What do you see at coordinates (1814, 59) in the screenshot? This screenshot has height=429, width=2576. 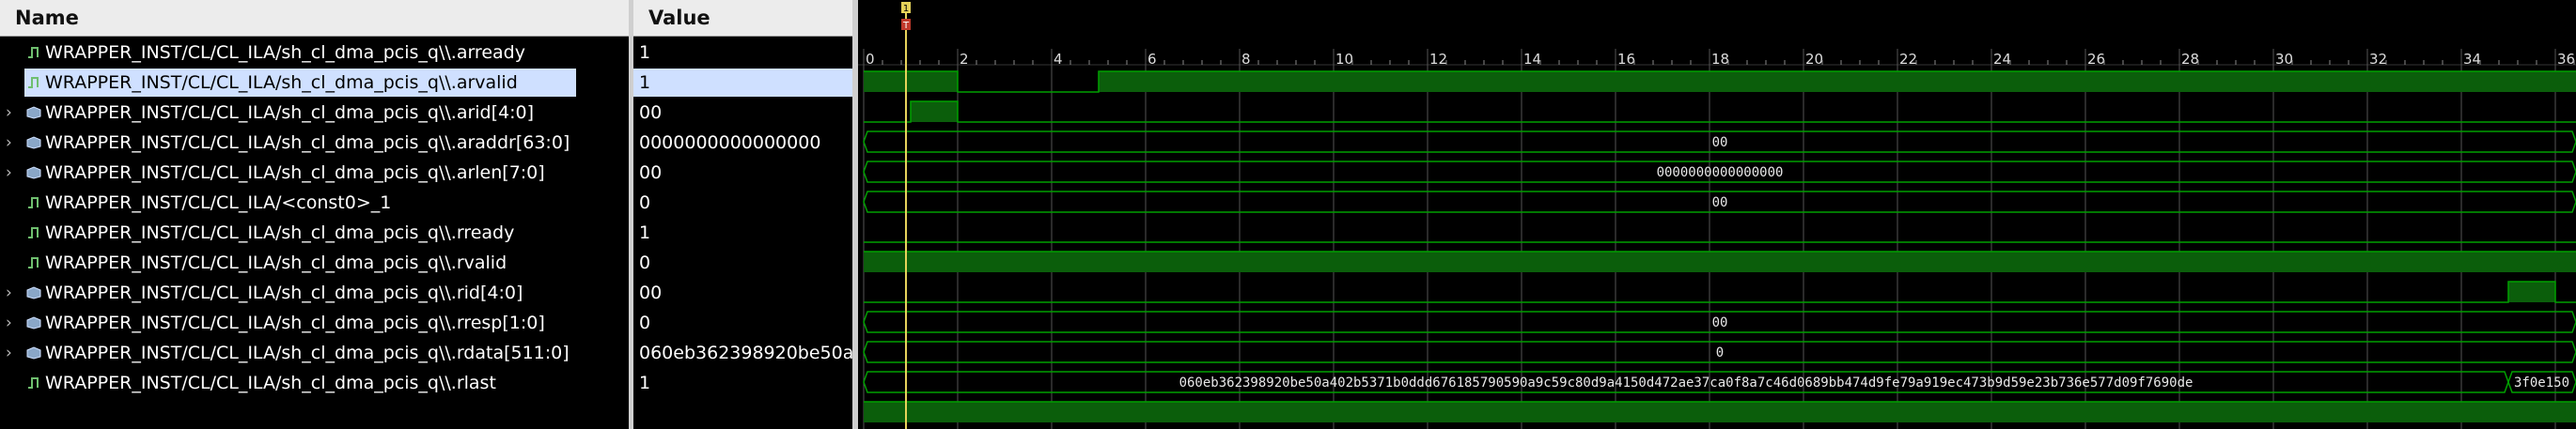 I see `tick-label: 20` at bounding box center [1814, 59].